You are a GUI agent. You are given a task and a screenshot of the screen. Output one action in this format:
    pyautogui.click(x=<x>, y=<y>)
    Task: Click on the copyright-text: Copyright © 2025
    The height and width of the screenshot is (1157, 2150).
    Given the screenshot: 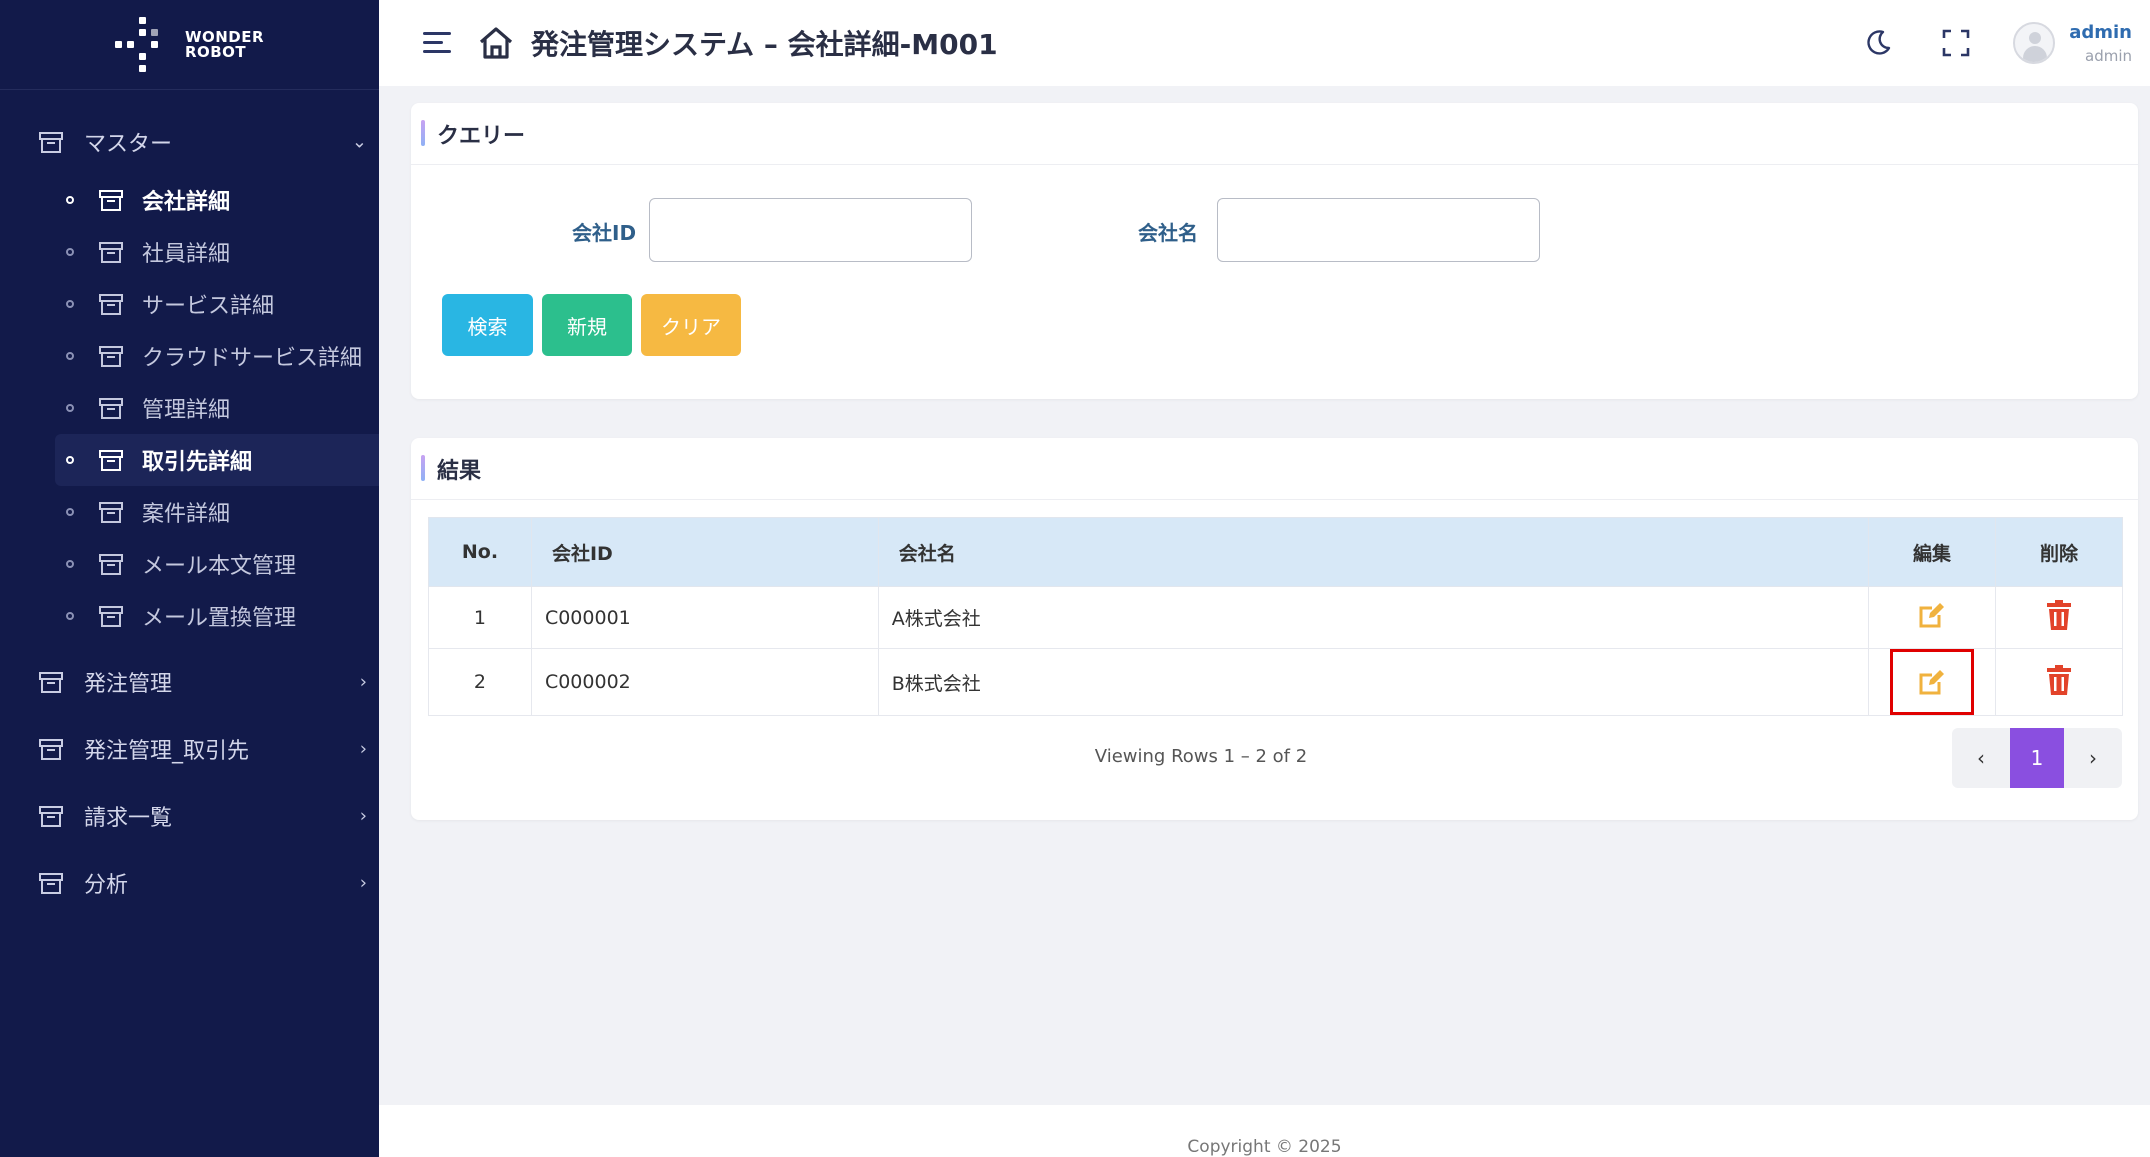 What is the action you would take?
    pyautogui.click(x=1264, y=1147)
    